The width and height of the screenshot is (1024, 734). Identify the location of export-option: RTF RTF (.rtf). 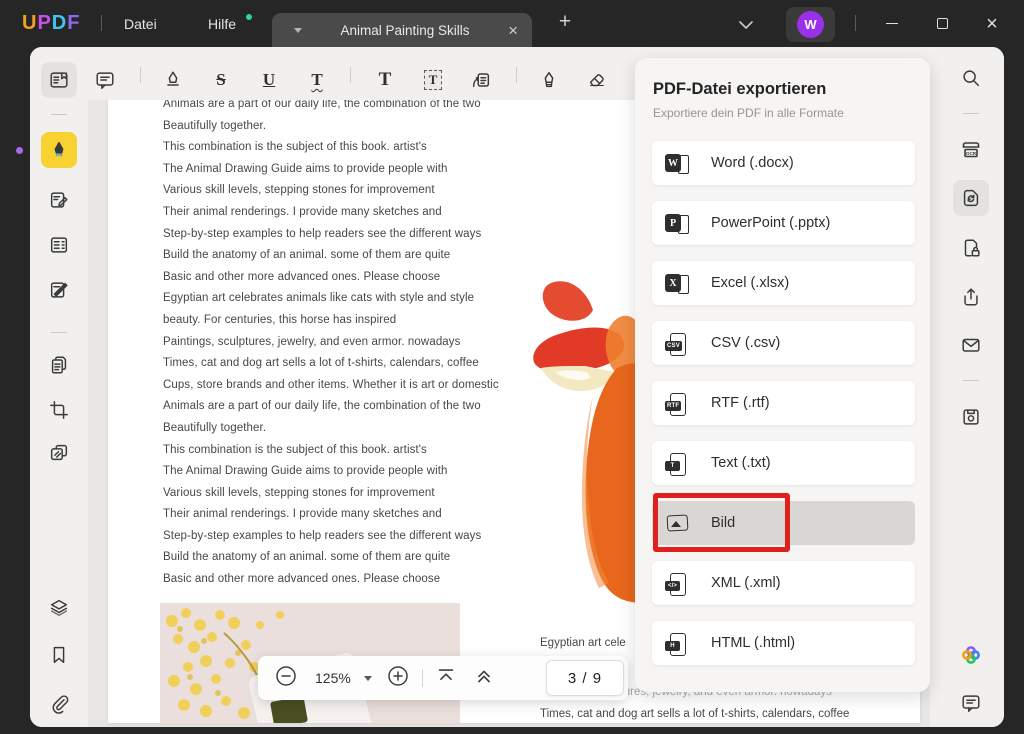
(783, 403).